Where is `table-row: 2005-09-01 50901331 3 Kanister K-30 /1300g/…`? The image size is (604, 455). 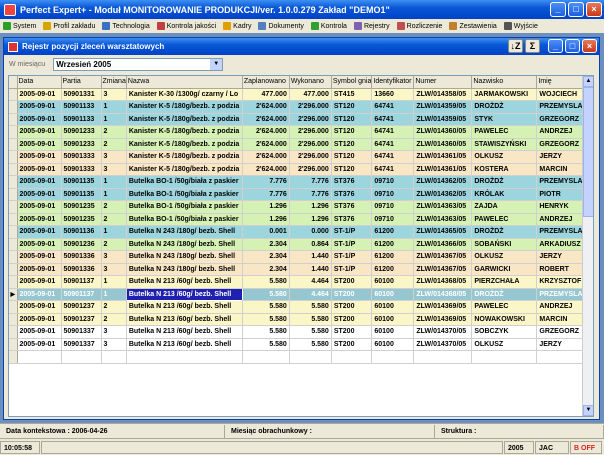
table-row: 2005-09-01 50901331 3 Kanister K-30 /1300g/… is located at coordinates (300, 94).